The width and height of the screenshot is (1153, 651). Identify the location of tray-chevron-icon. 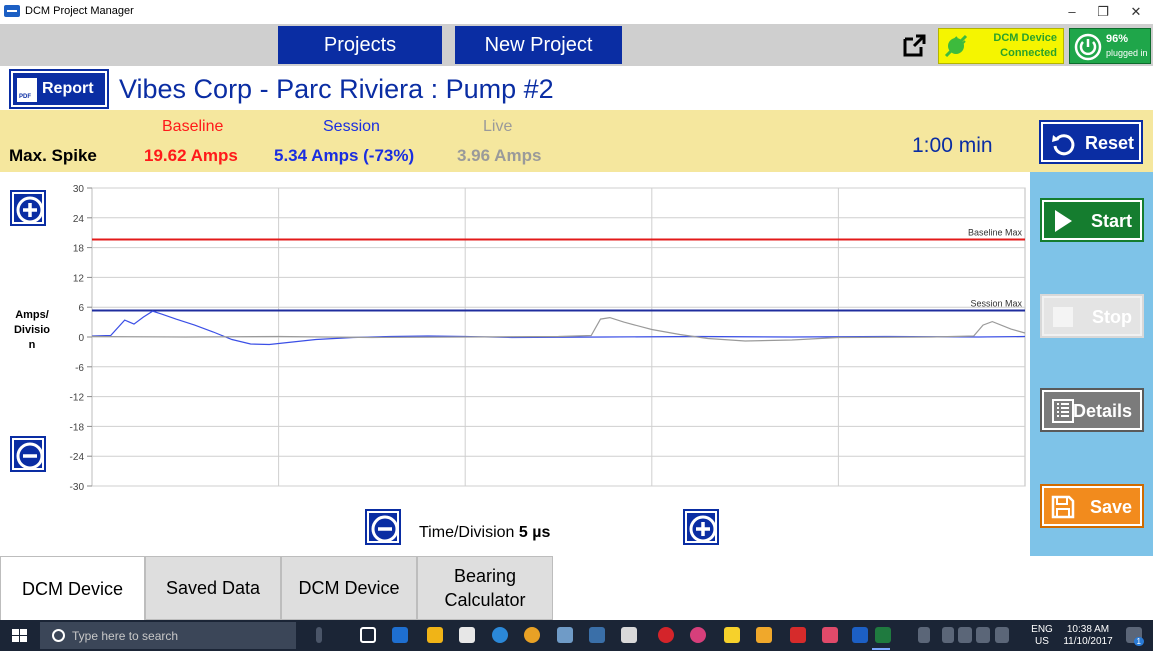
(948, 635).